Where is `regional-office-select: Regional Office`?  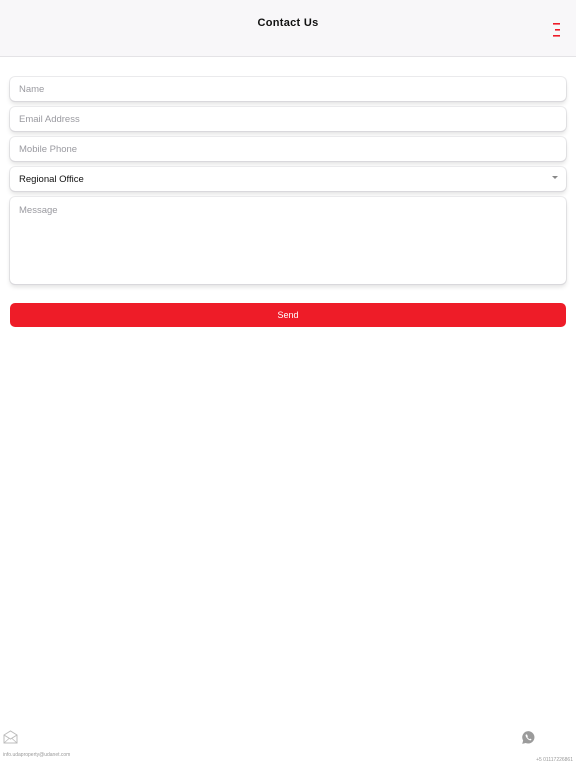 regional-office-select: Regional Office is located at coordinates (288, 179).